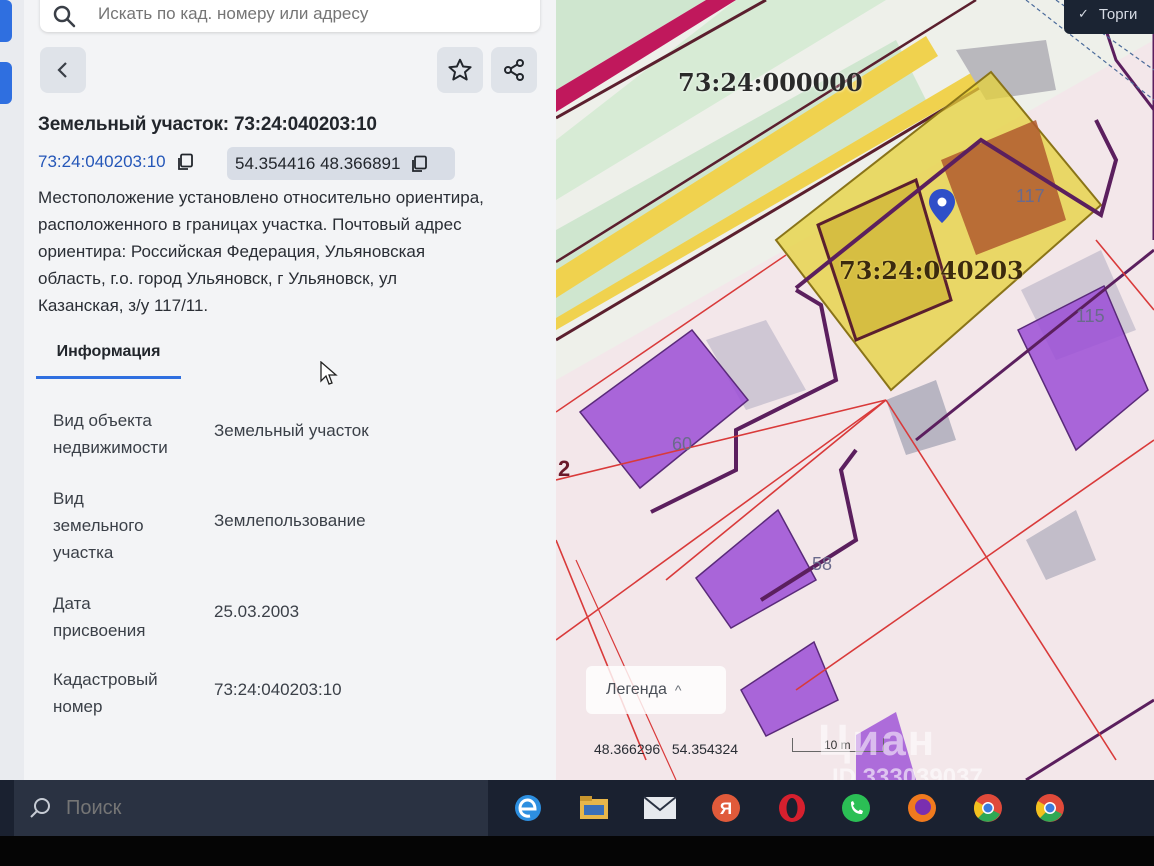 Image resolution: width=1154 pixels, height=866 pixels. What do you see at coordinates (78, 706) in the screenshot?
I see `label-line: номер` at bounding box center [78, 706].